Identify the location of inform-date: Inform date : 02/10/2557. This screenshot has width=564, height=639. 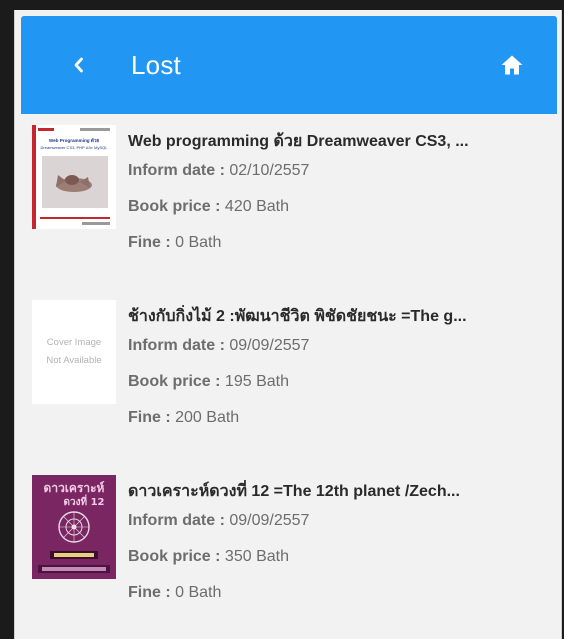
(338, 171).